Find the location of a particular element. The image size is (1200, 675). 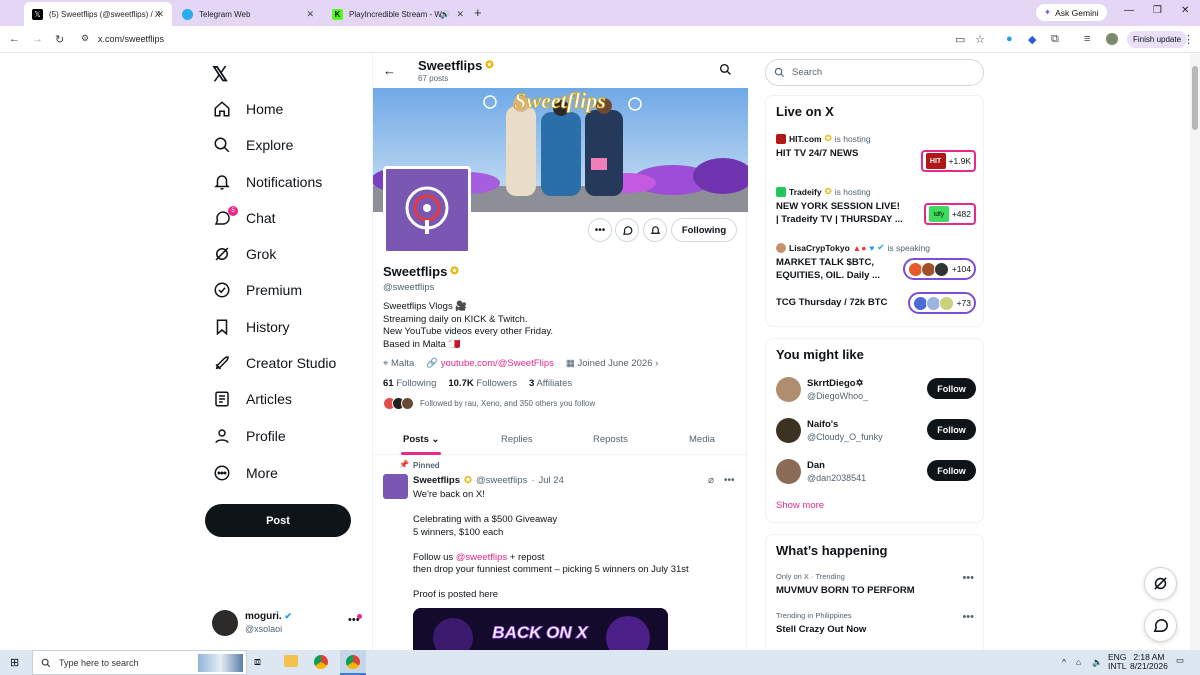

nav-premium: Premium is located at coordinates (257, 290).